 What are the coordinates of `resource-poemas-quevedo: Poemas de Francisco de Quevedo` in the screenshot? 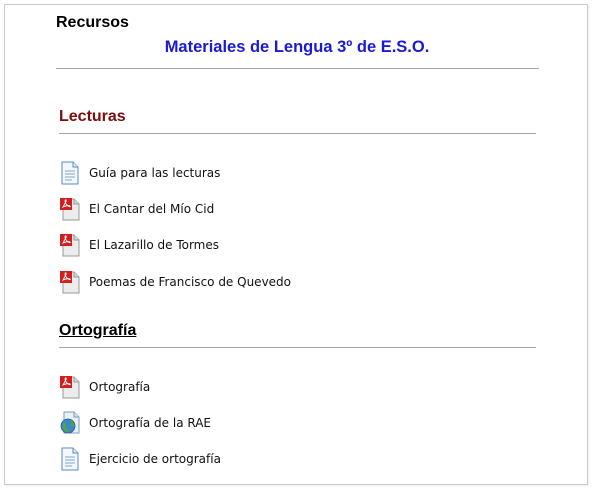 It's located at (175, 282).